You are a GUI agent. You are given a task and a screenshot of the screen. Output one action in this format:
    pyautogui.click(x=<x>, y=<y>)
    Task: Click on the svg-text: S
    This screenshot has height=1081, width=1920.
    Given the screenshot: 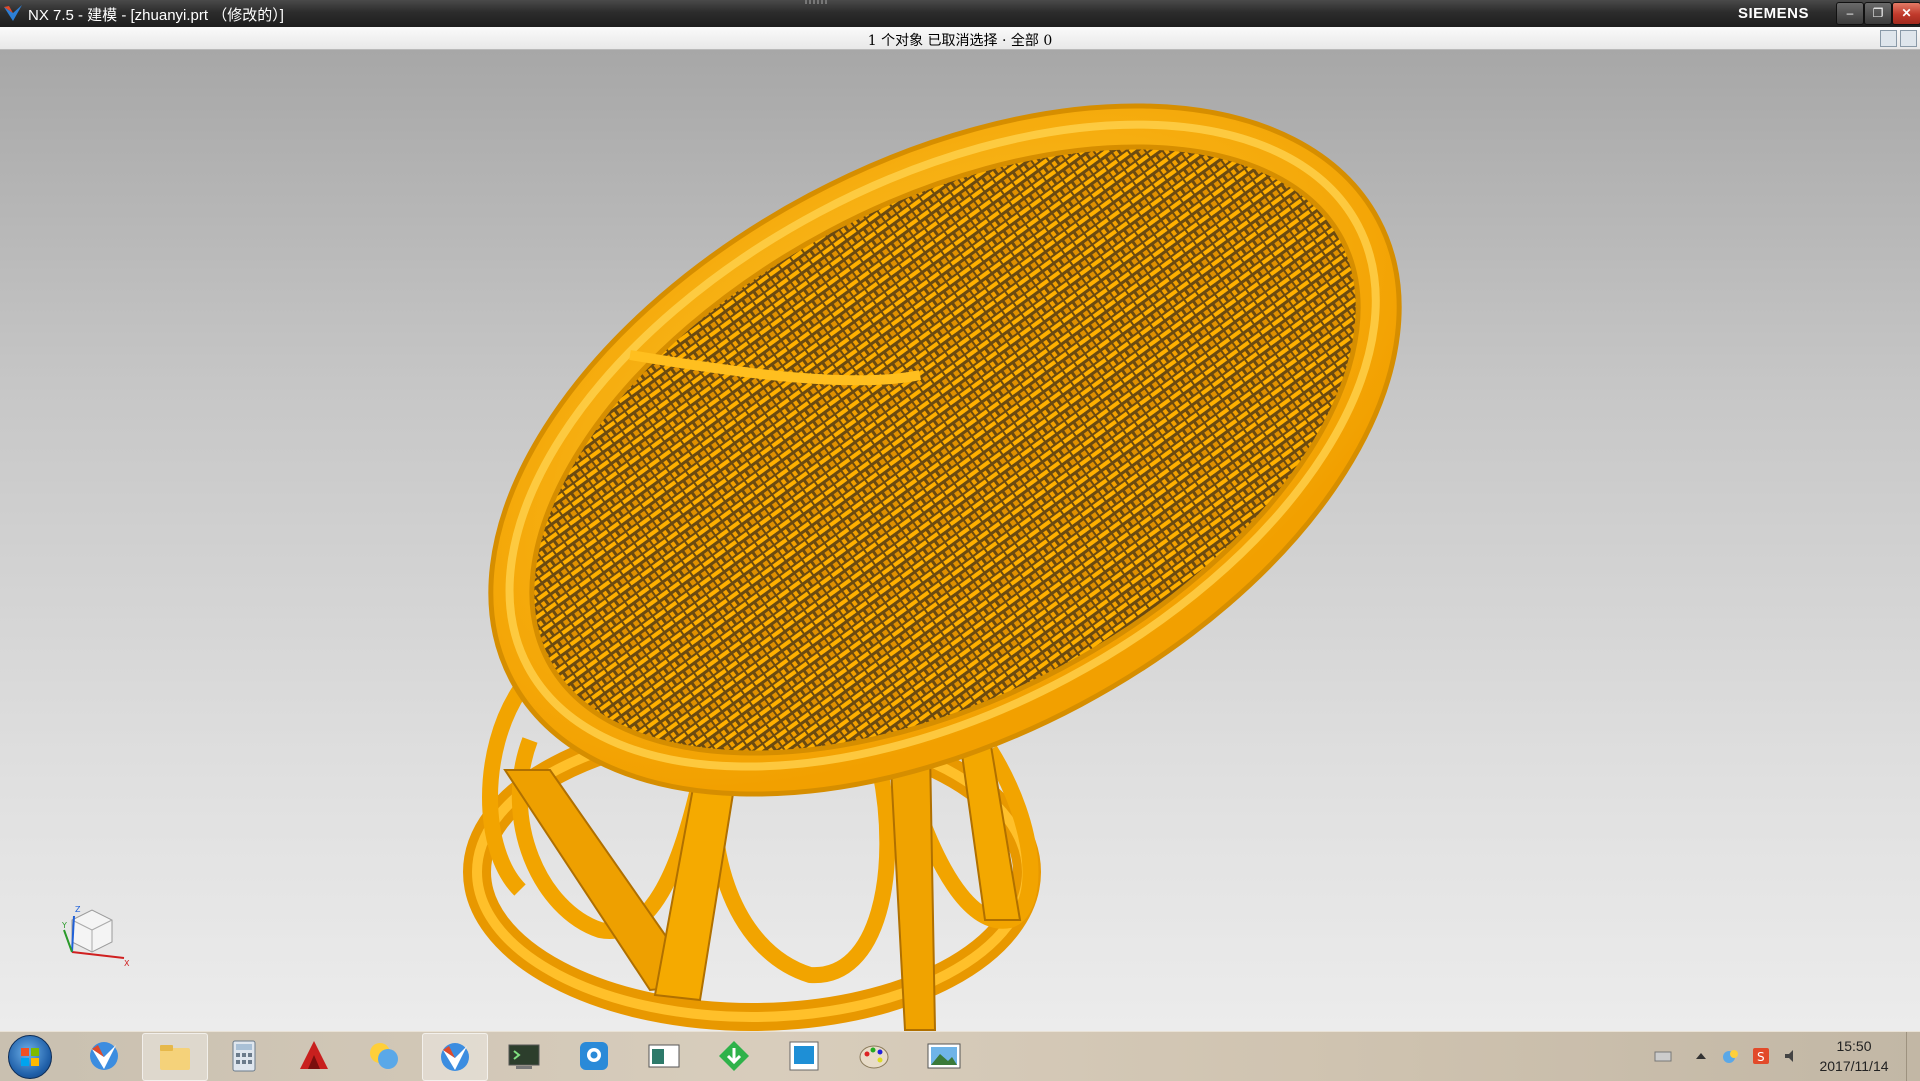 What is the action you would take?
    pyautogui.click(x=1761, y=1057)
    